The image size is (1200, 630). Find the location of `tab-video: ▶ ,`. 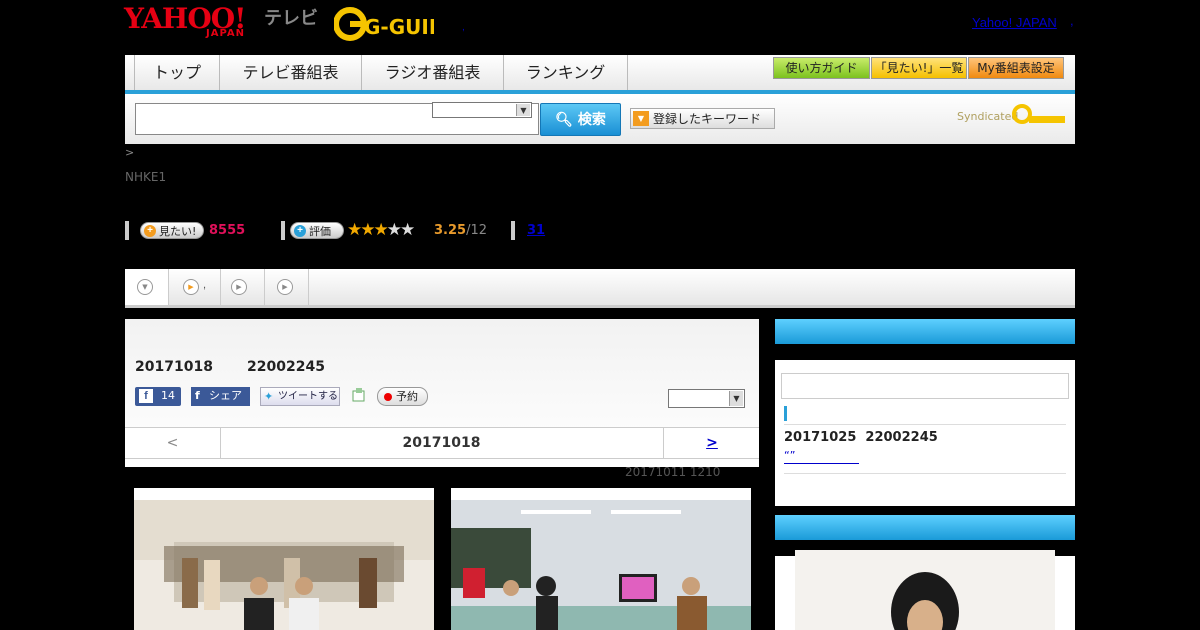

tab-video: ▶ , is located at coordinates (195, 287).